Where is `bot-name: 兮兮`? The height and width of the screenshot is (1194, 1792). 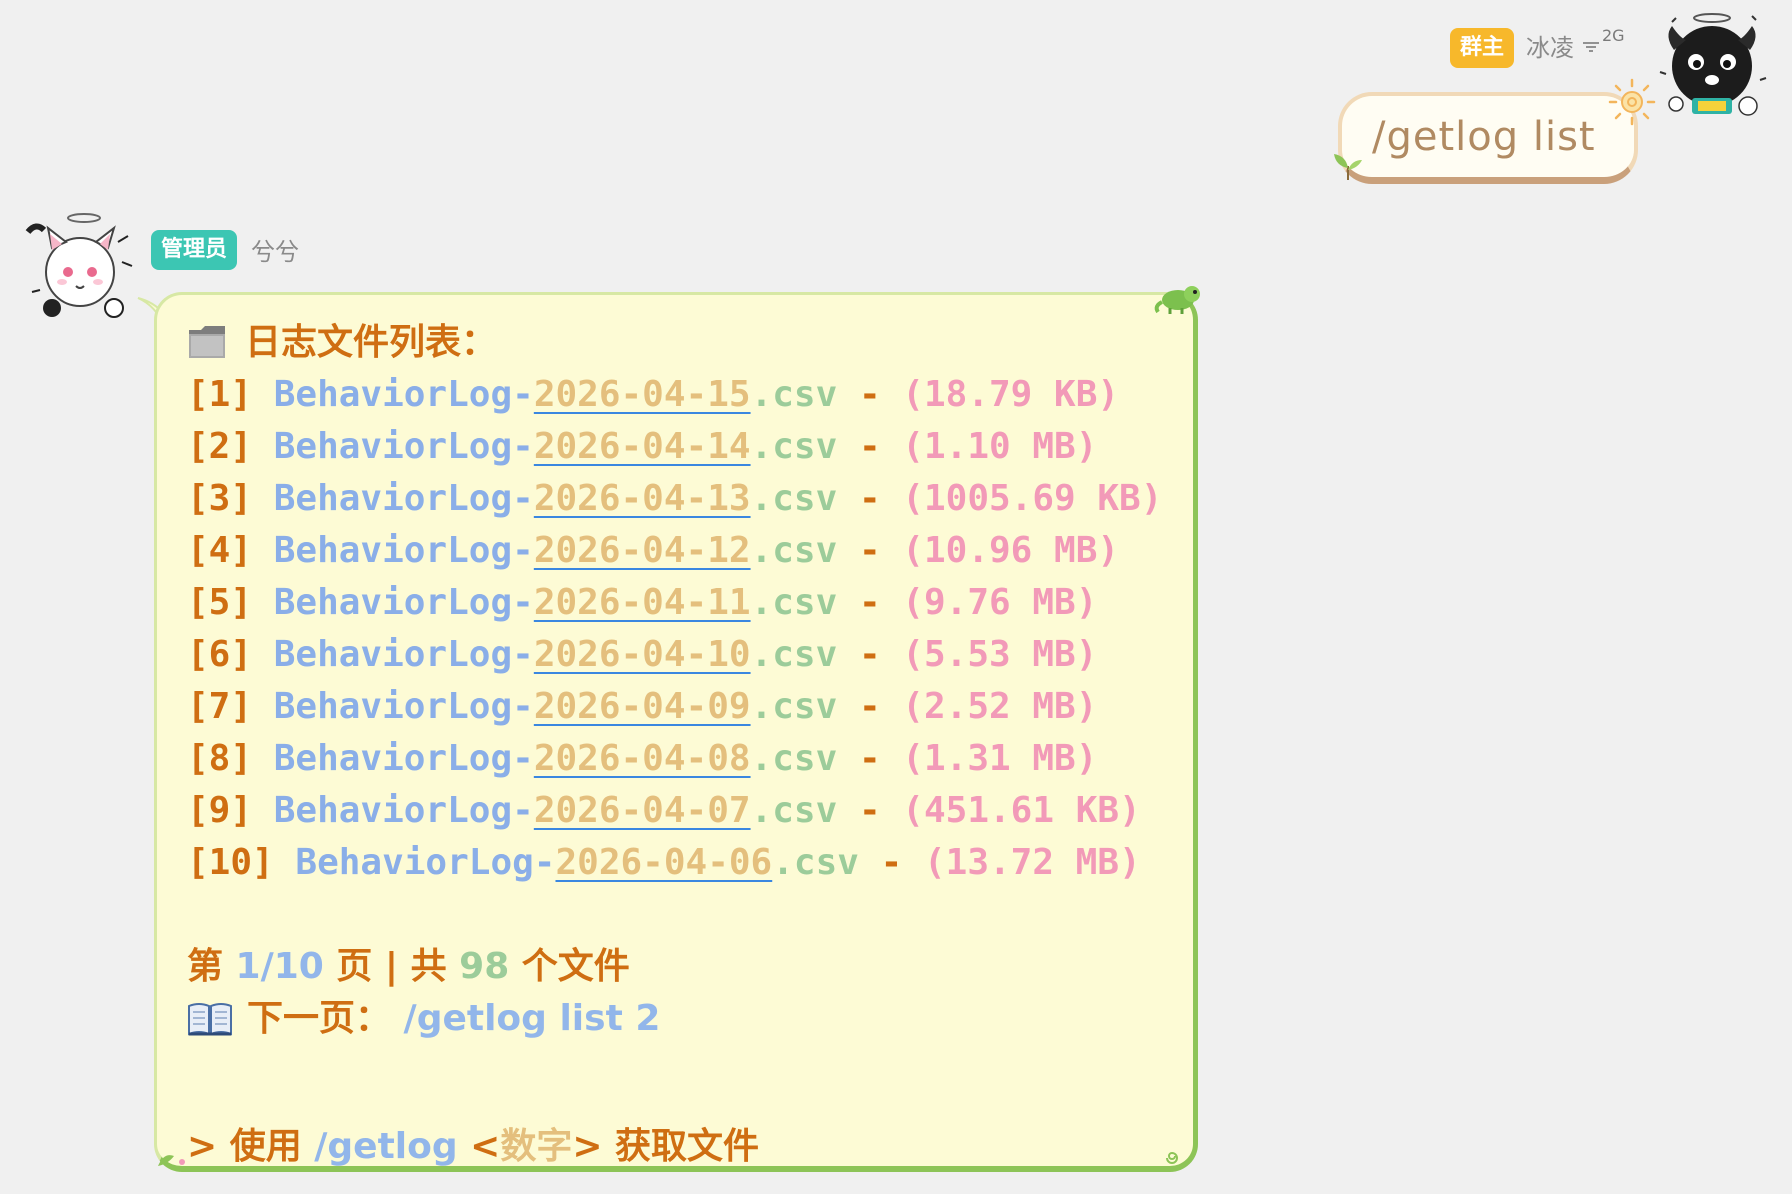 bot-name: 兮兮 is located at coordinates (275, 252).